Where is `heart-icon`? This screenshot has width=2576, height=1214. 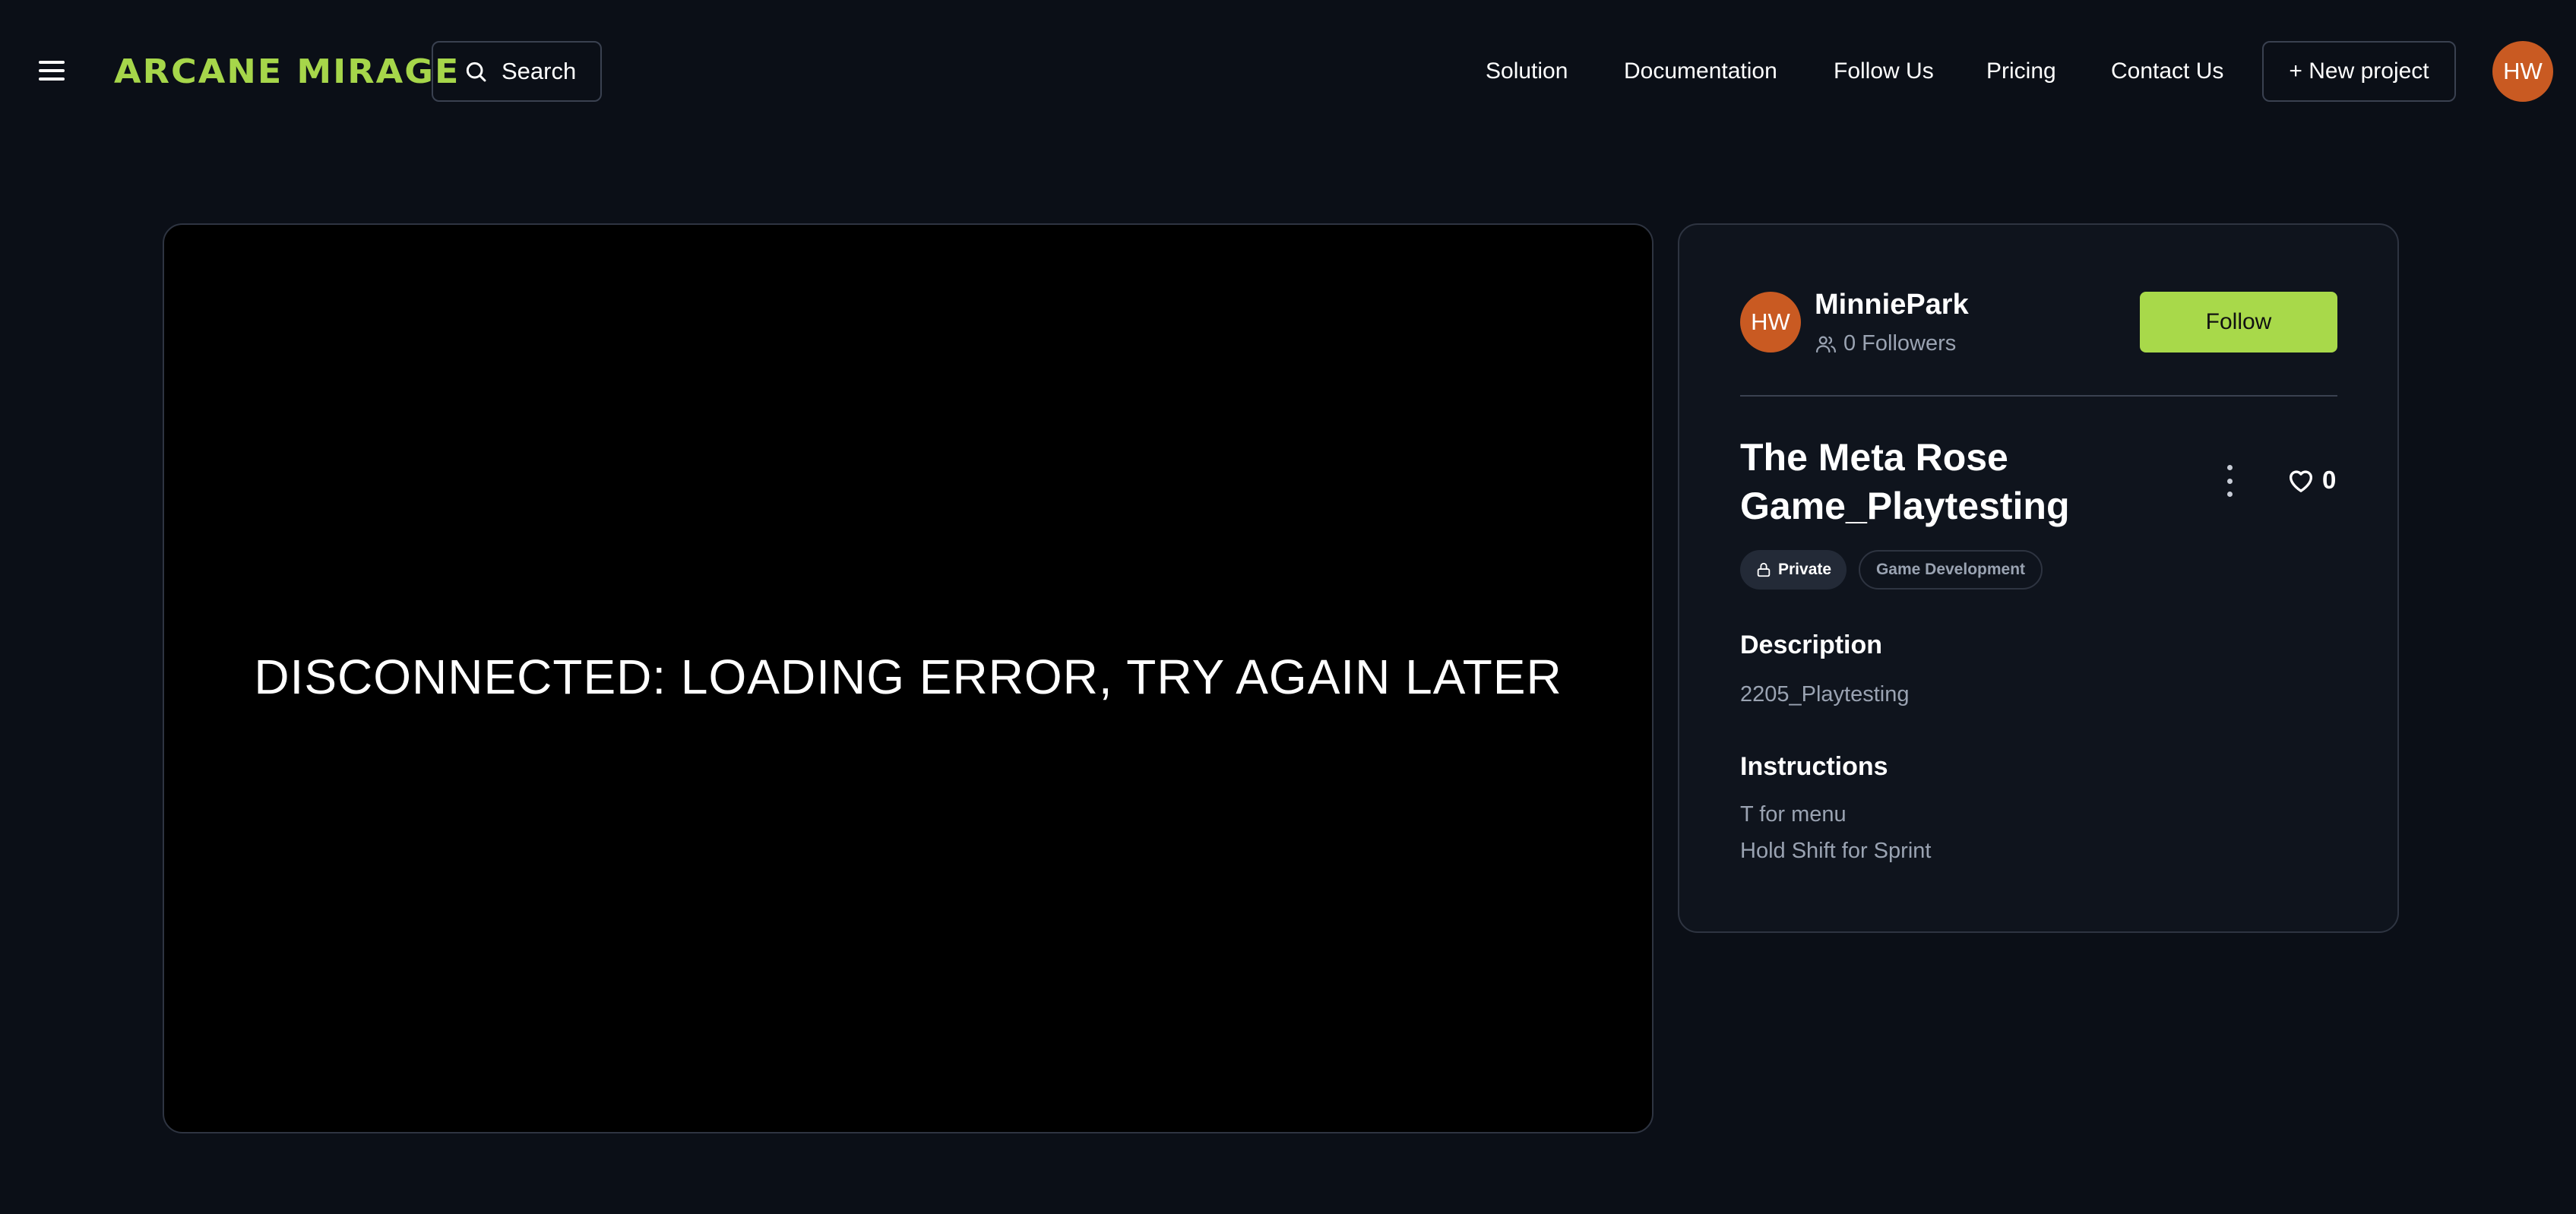
heart-icon is located at coordinates (2301, 481).